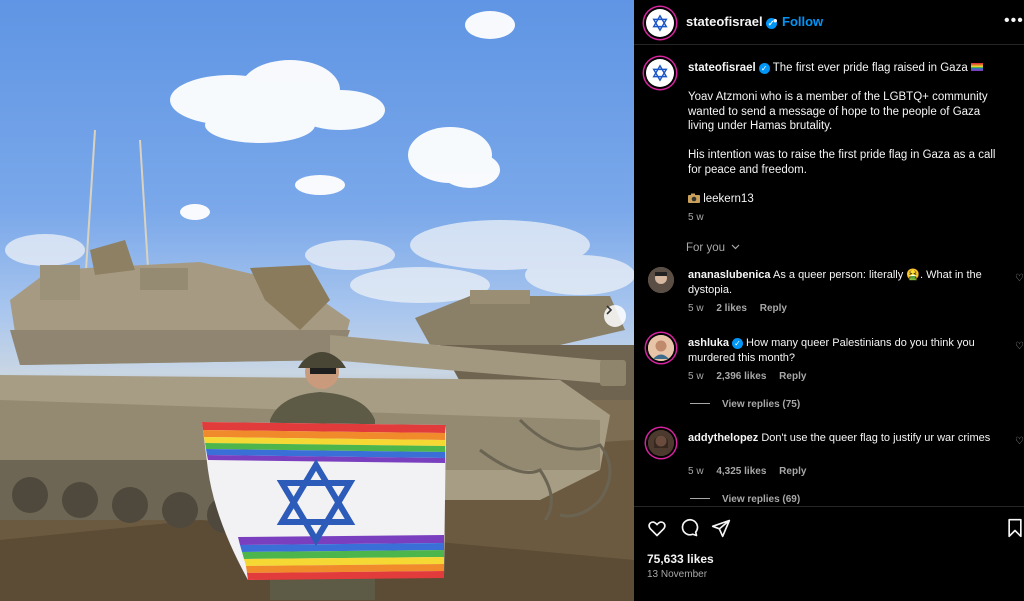 The width and height of the screenshot is (1024, 601). I want to click on comment-icon, so click(689, 528).